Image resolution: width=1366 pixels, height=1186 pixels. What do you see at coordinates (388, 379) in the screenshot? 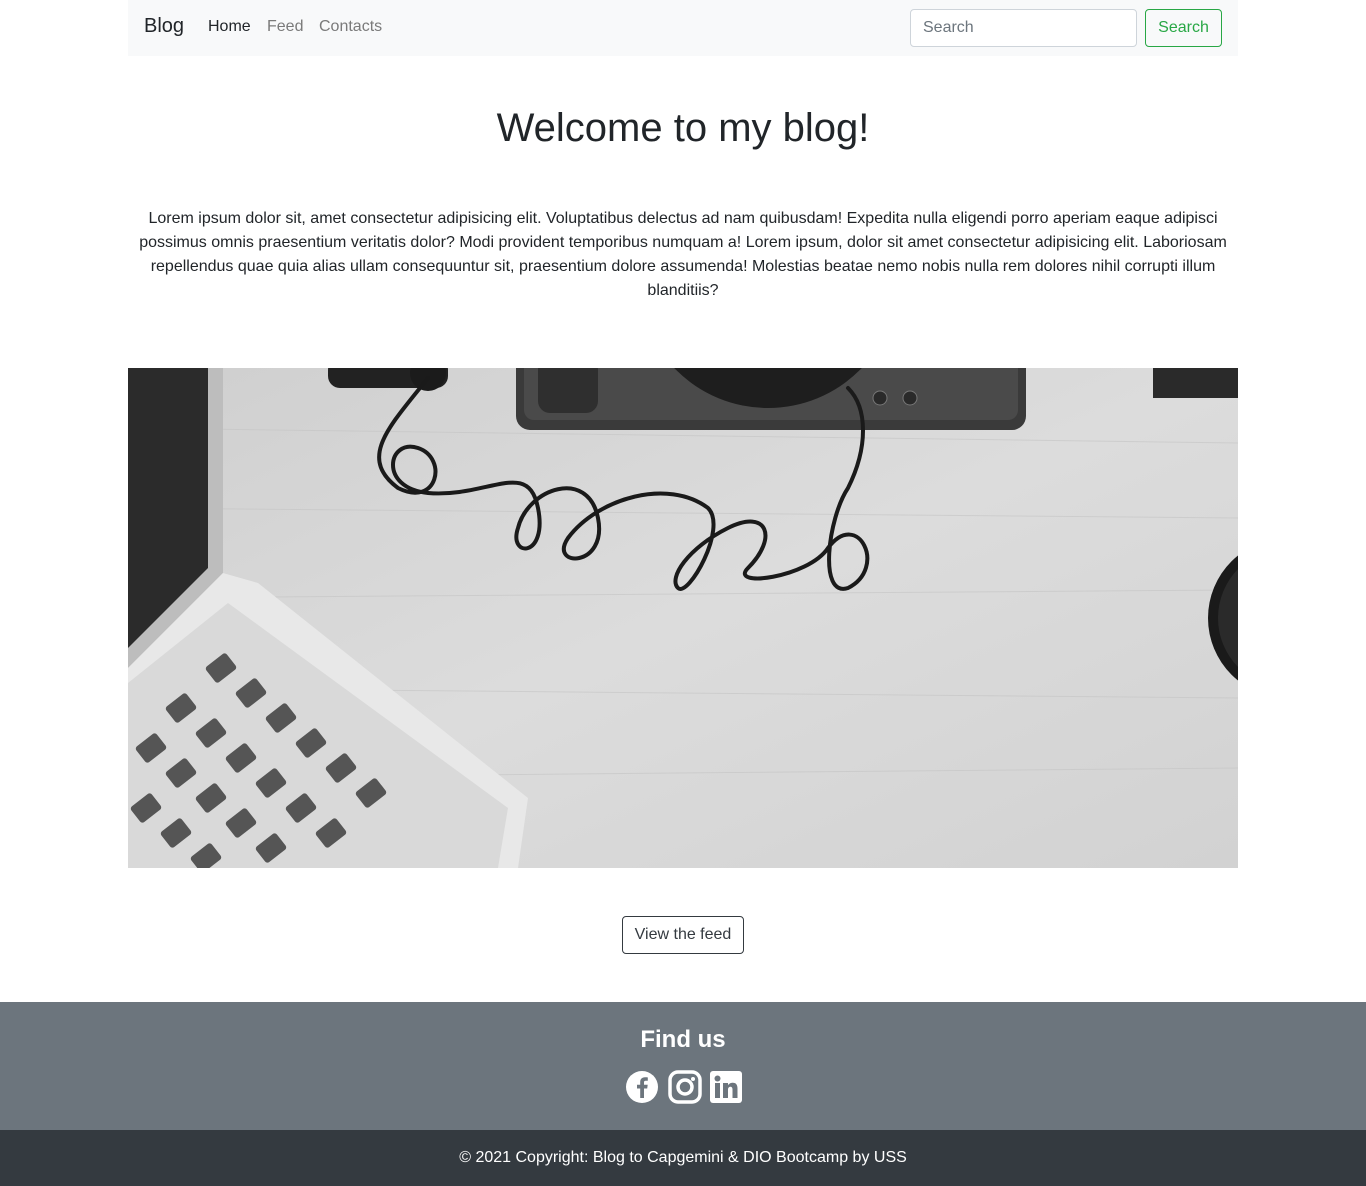
I see `headphones-shape` at bounding box center [388, 379].